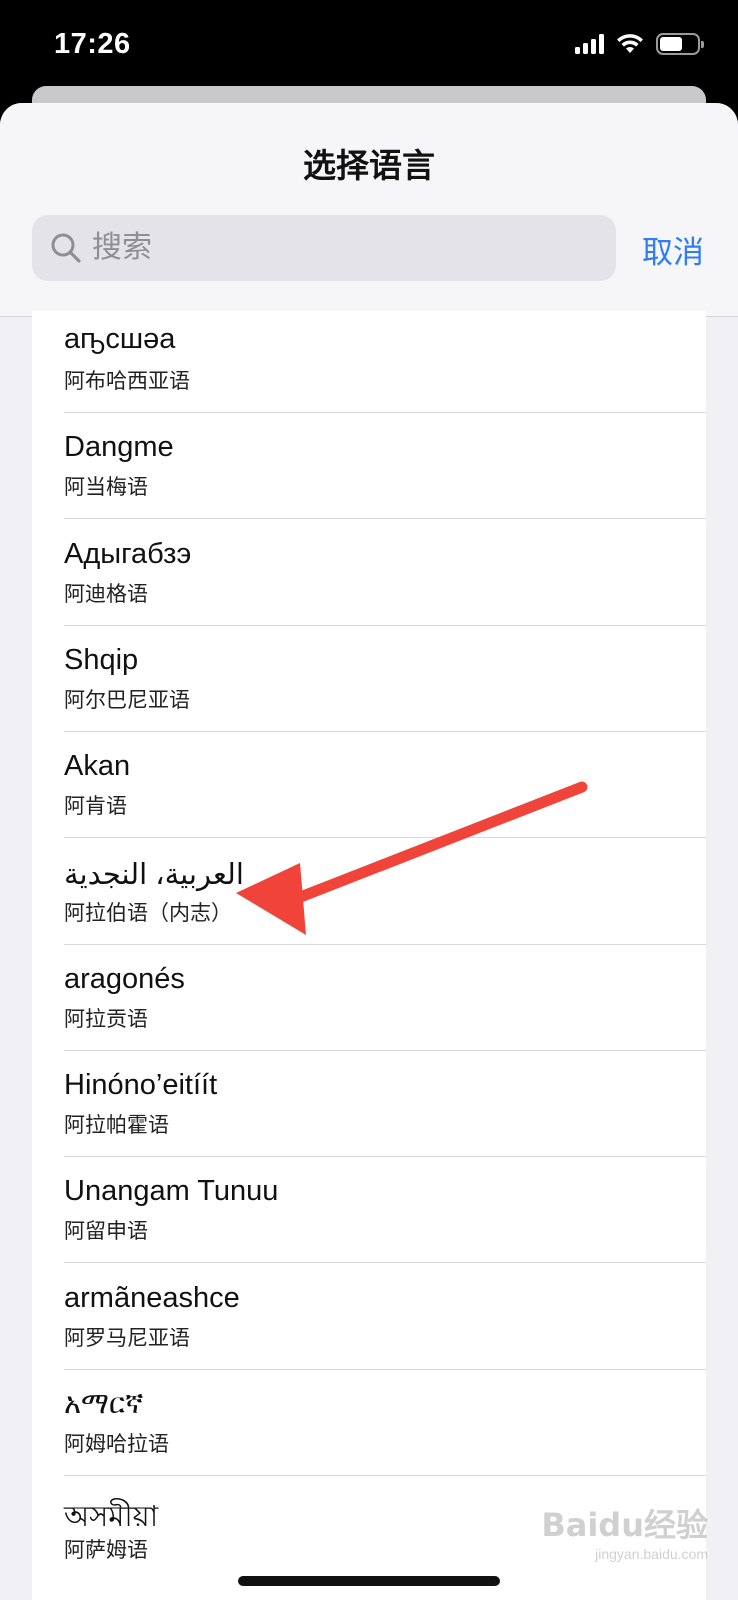  Describe the element at coordinates (106, 1232) in the screenshot. I see `language-chinese-name: 阿留申语` at that location.